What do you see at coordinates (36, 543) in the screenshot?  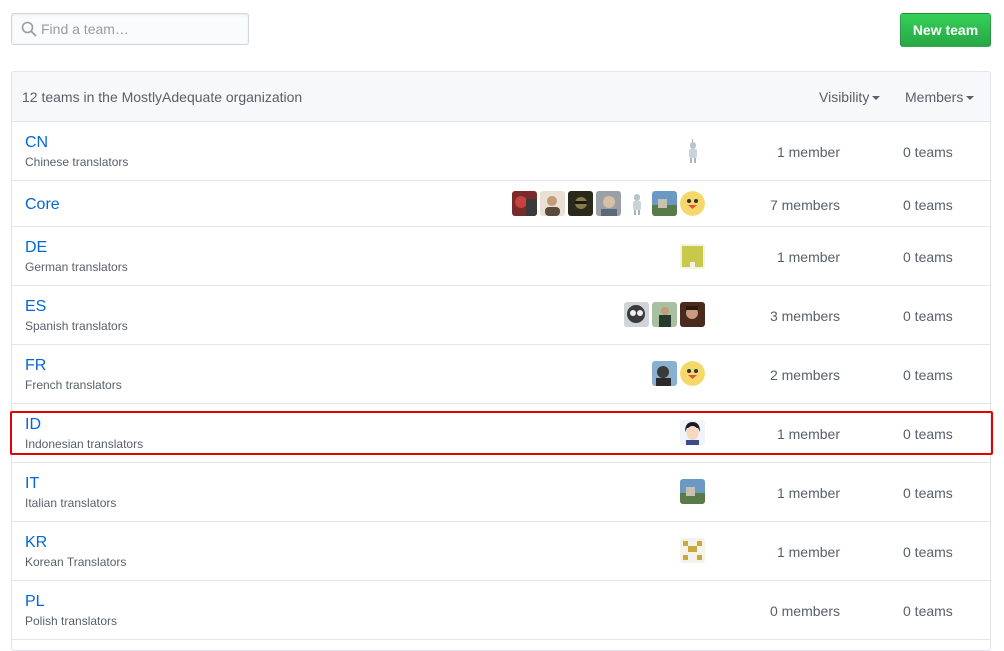 I see `team-name-link: KR` at bounding box center [36, 543].